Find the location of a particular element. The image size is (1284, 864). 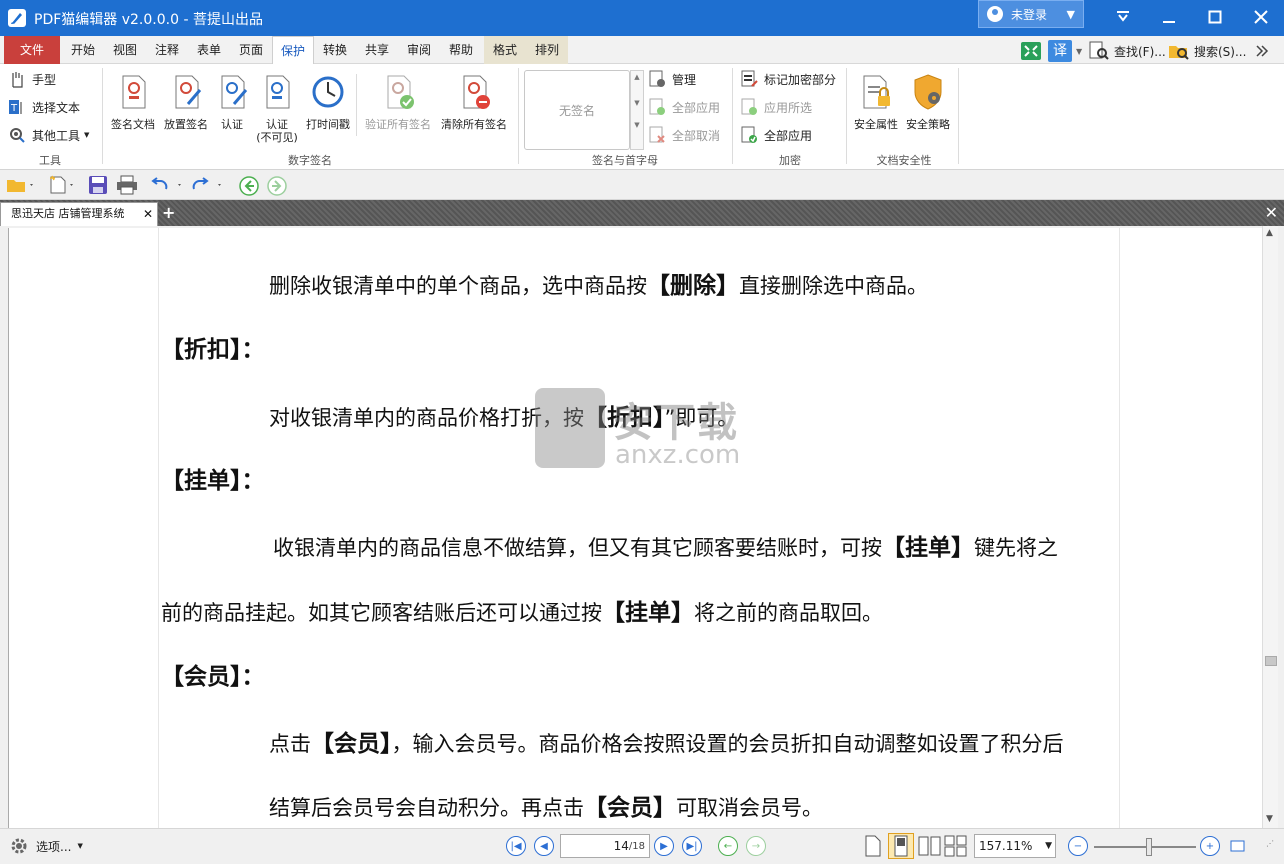

hand-tool-label: 手型 is located at coordinates (44, 79).